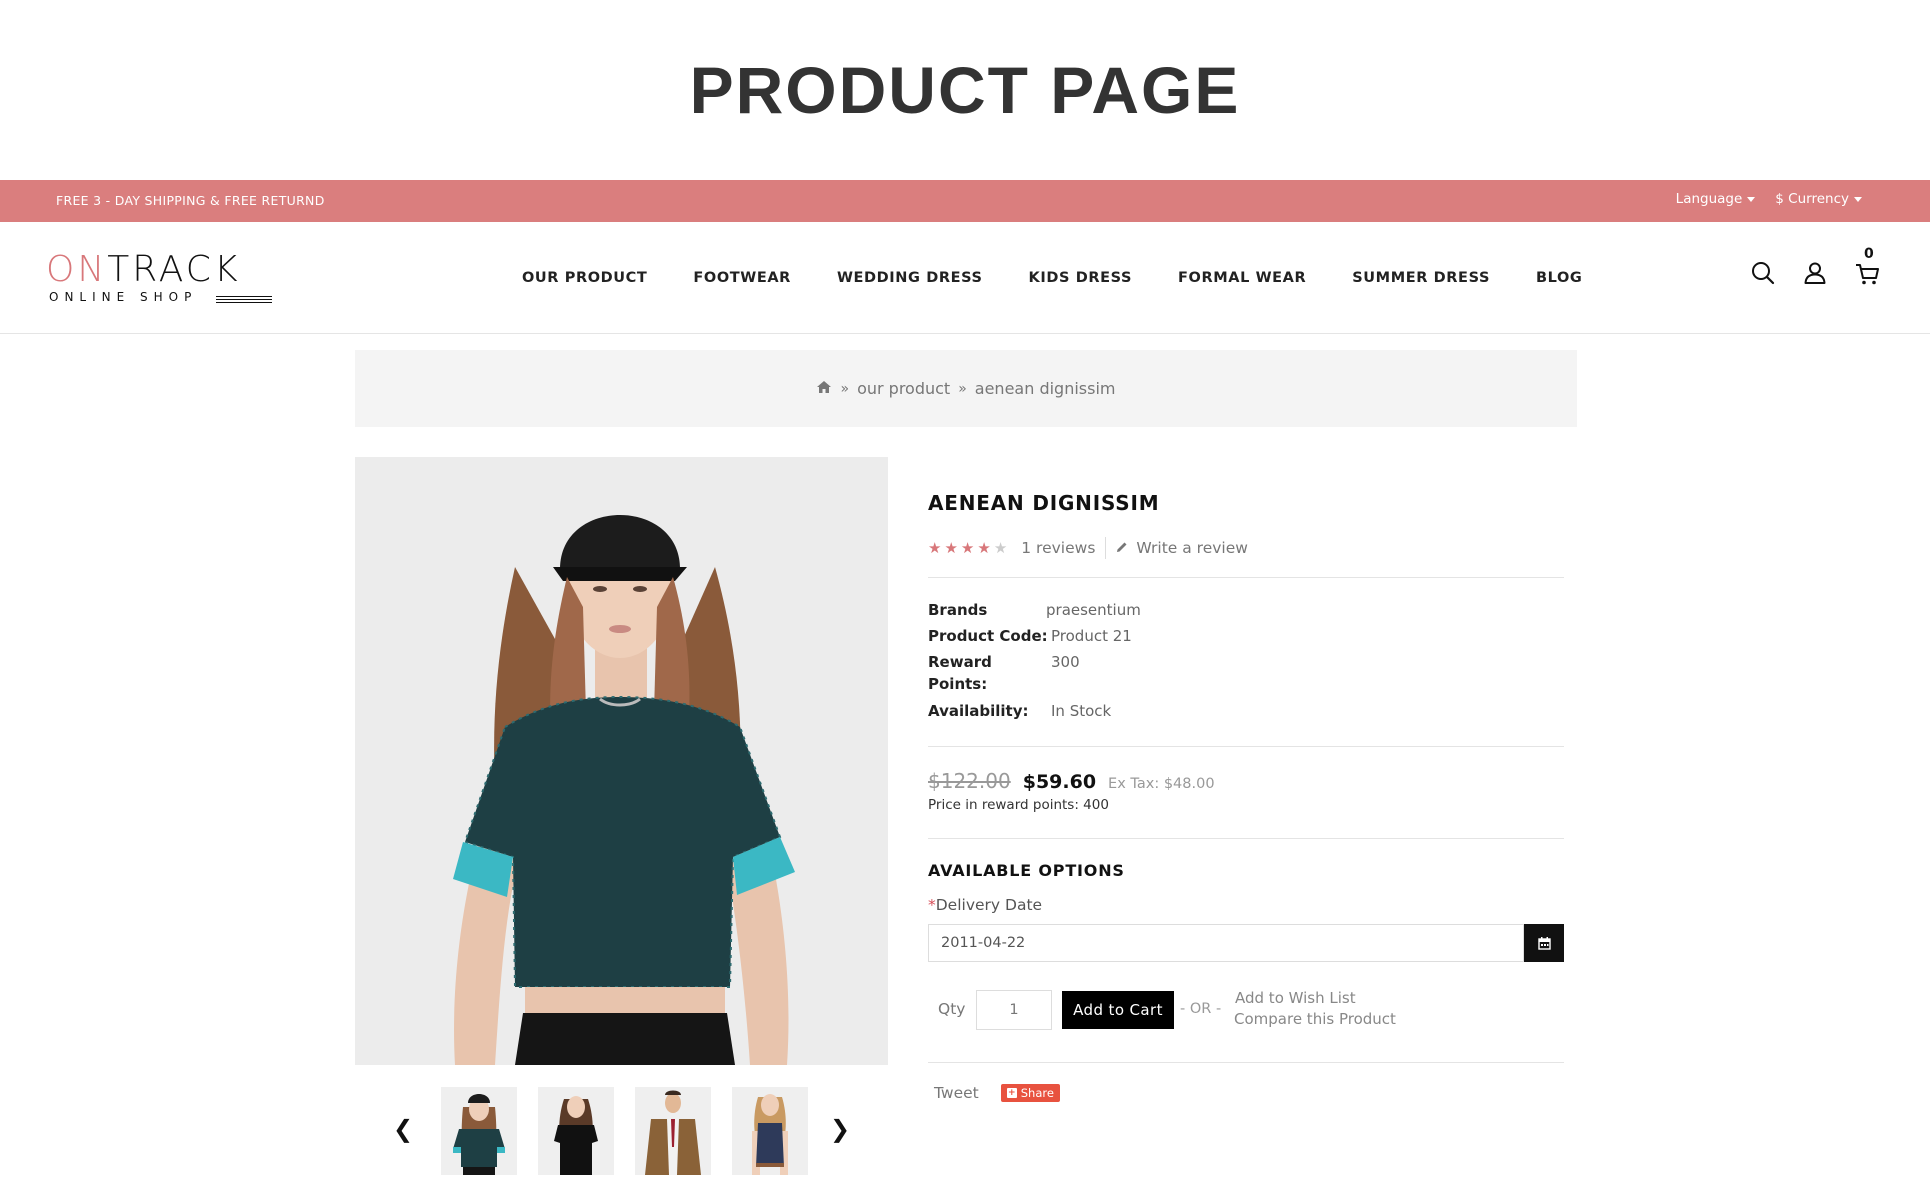  What do you see at coordinates (1081, 711) in the screenshot?
I see `availability-value: In Stock` at bounding box center [1081, 711].